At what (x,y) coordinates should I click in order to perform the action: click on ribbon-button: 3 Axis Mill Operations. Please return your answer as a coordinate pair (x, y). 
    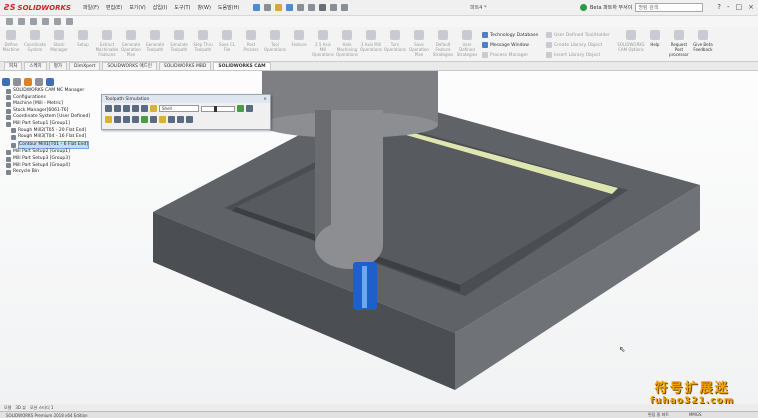
    Looking at the image, I should click on (371, 43).